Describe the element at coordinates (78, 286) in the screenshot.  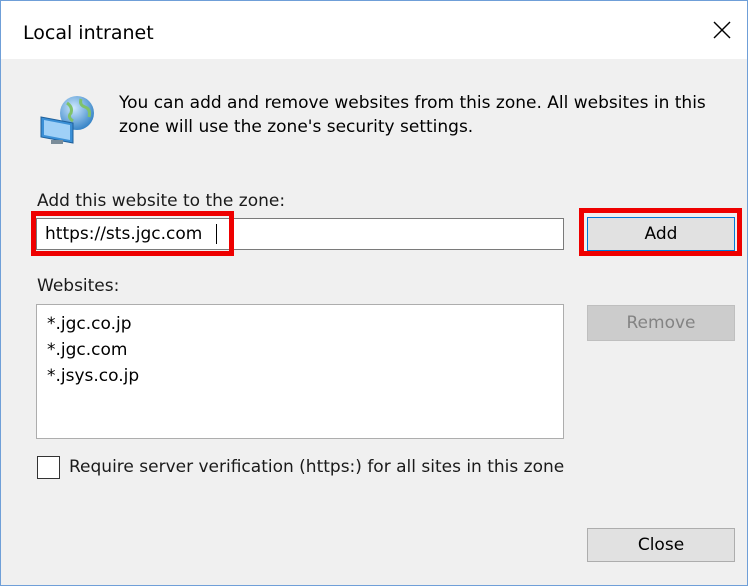
I see `websites-label: Websites:` at that location.